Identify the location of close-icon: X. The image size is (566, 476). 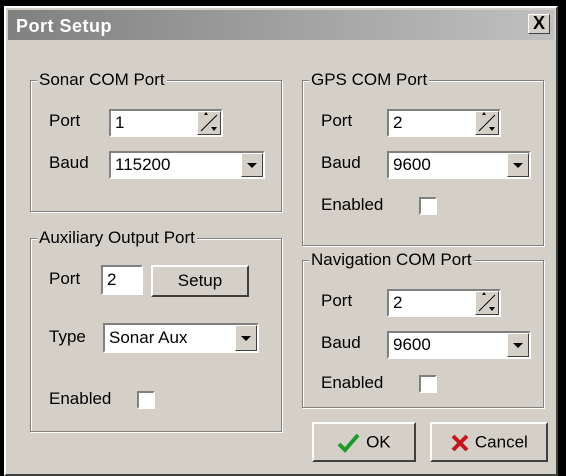
(538, 23).